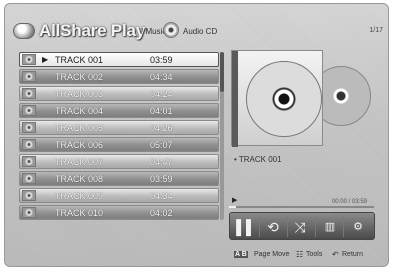 Image resolution: width=393 pixels, height=270 pixels. I want to click on track-row-006: TRACK 006 05:07, so click(119, 144).